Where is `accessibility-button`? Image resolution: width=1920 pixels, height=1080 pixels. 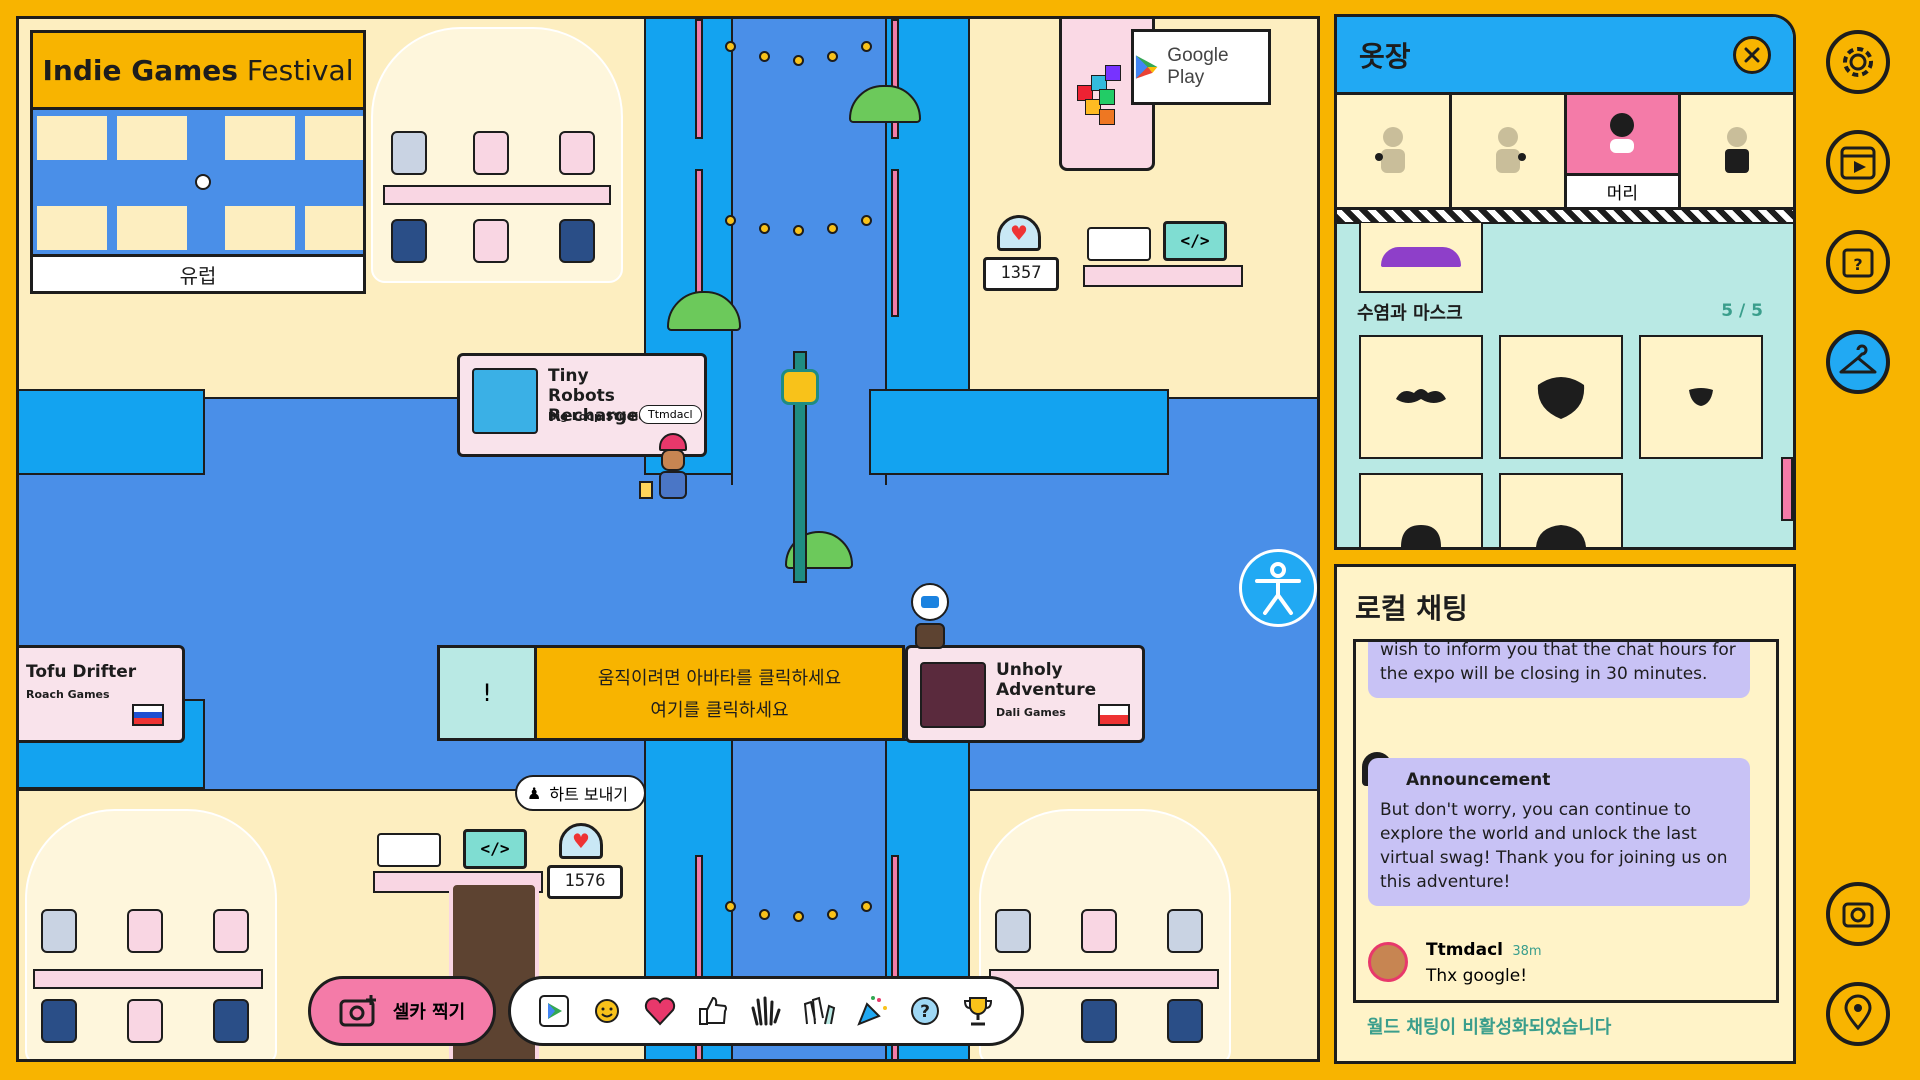
accessibility-button is located at coordinates (1278, 588).